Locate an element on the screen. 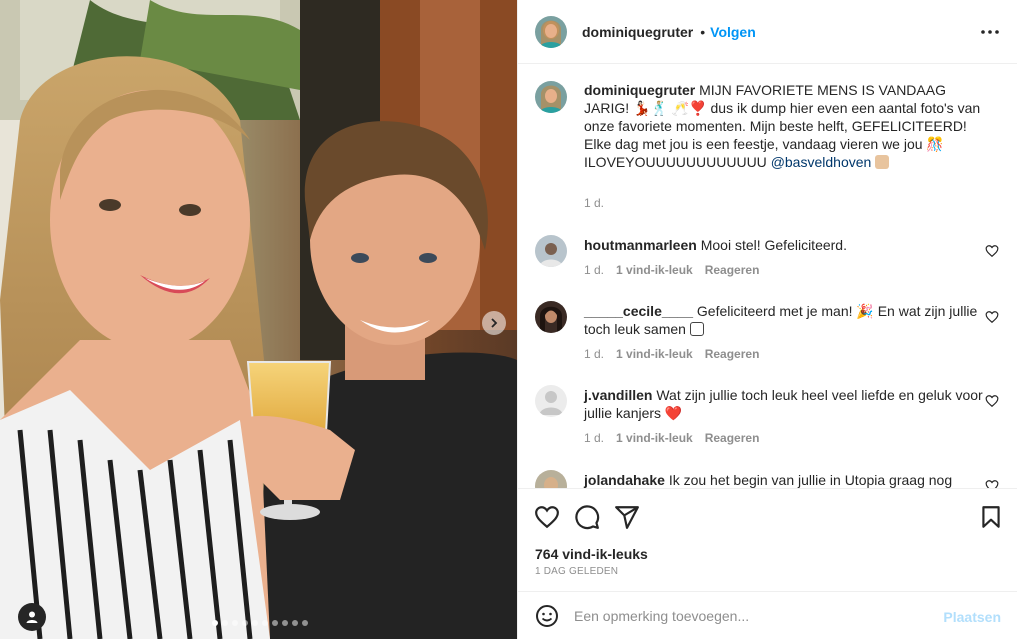 The image size is (1017, 639). caption-mention: @basveldhoven is located at coordinates (821, 162).